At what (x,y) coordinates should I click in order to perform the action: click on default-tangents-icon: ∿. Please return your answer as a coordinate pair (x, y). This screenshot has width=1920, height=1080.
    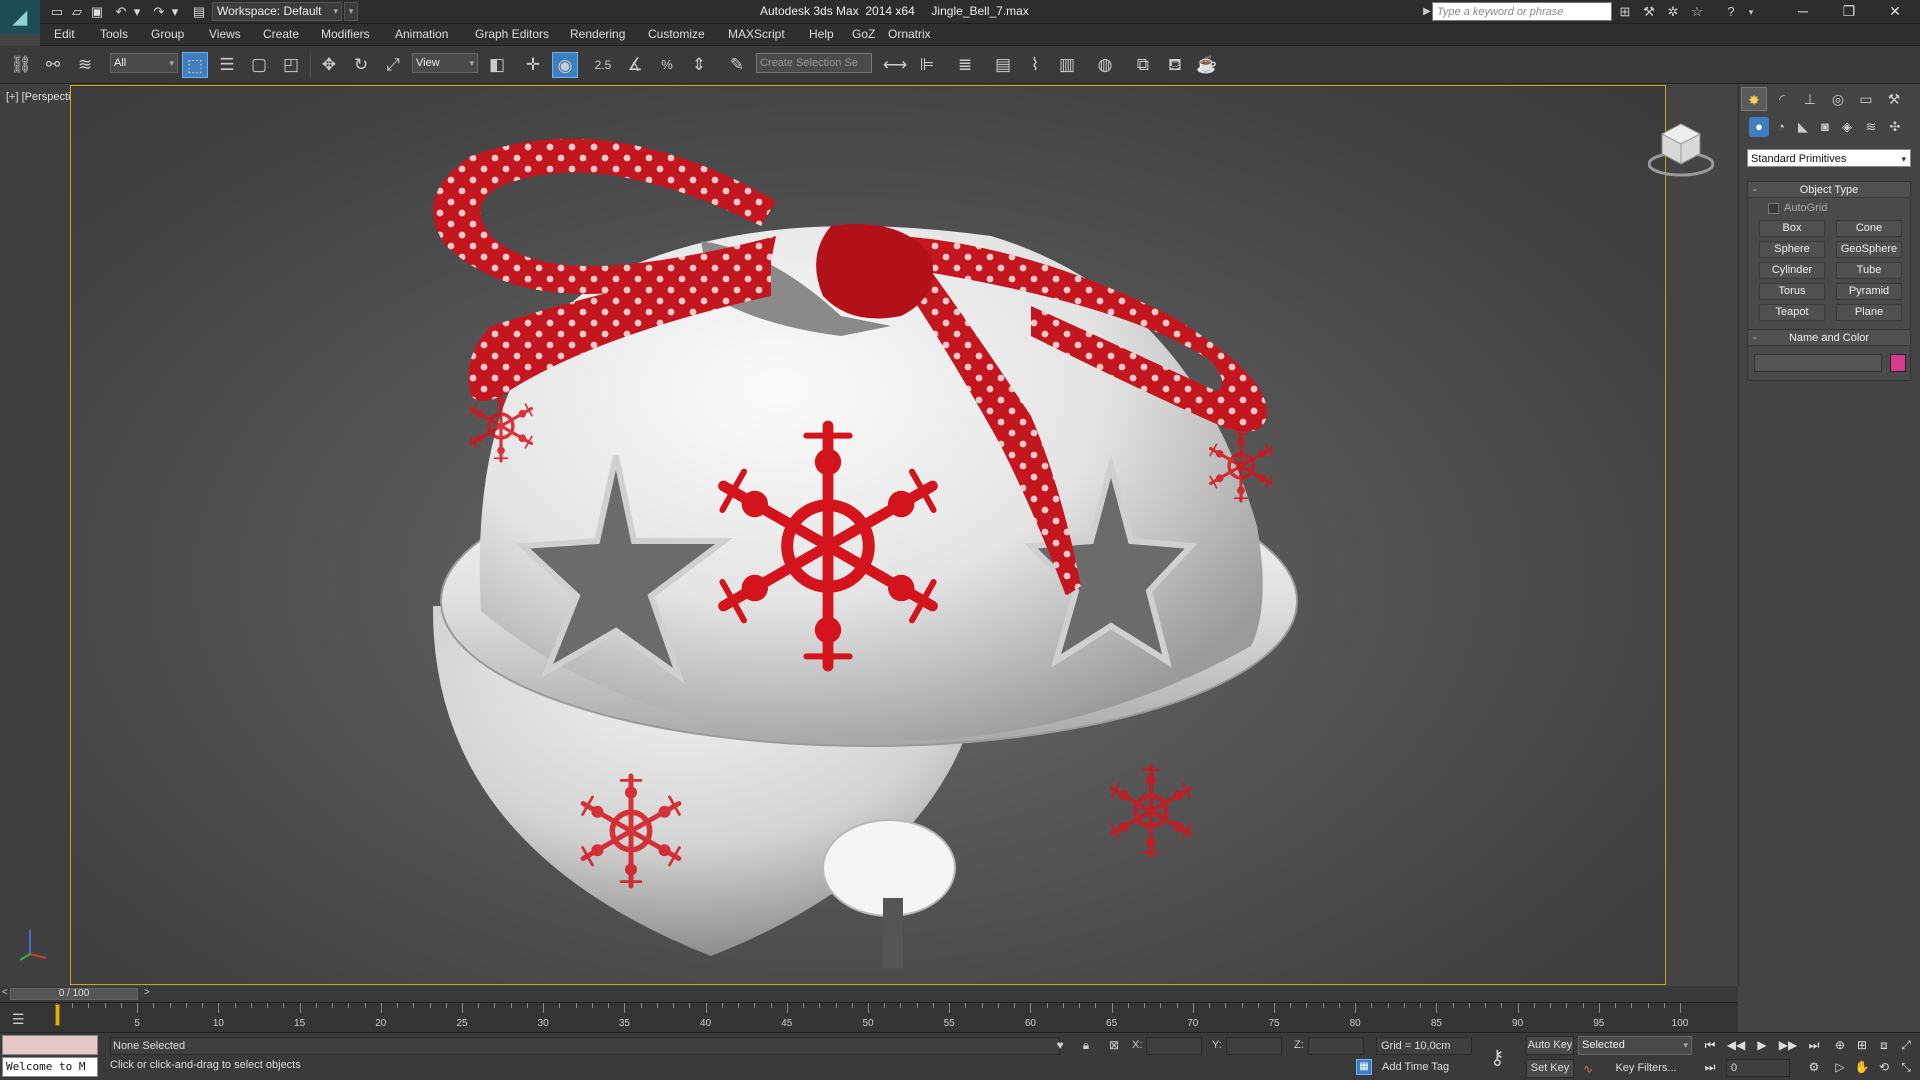
    Looking at the image, I should click on (1588, 1069).